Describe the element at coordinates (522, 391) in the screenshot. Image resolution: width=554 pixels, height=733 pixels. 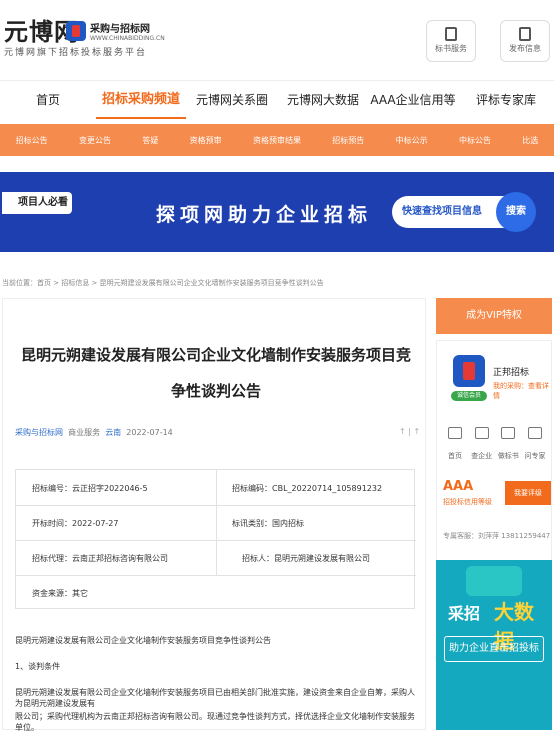
I see `company-links: 我的采购：查看详情` at that location.